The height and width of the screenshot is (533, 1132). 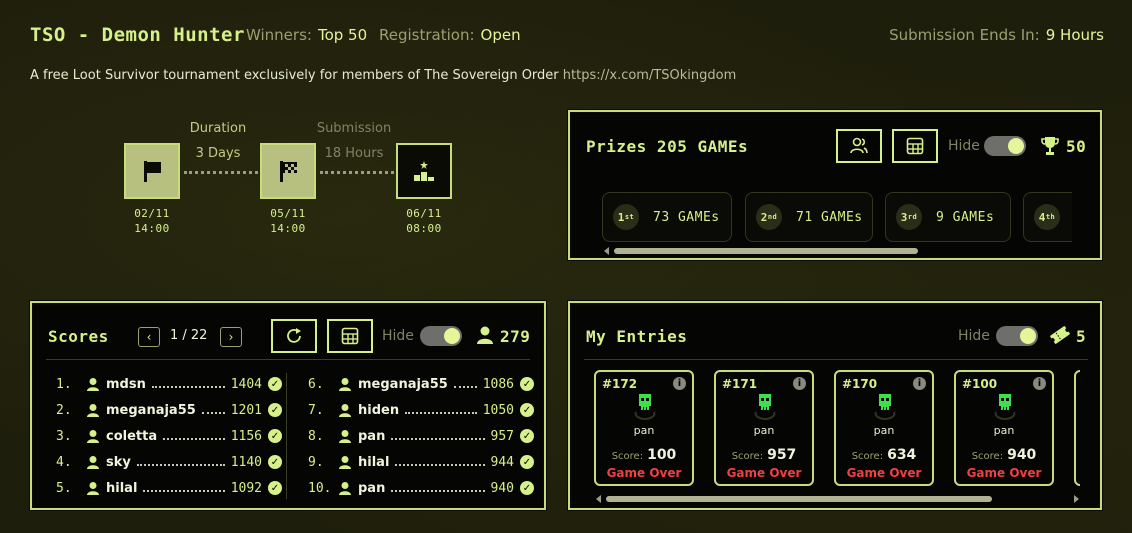 What do you see at coordinates (246, 488) in the screenshot?
I see `score-value: 1092` at bounding box center [246, 488].